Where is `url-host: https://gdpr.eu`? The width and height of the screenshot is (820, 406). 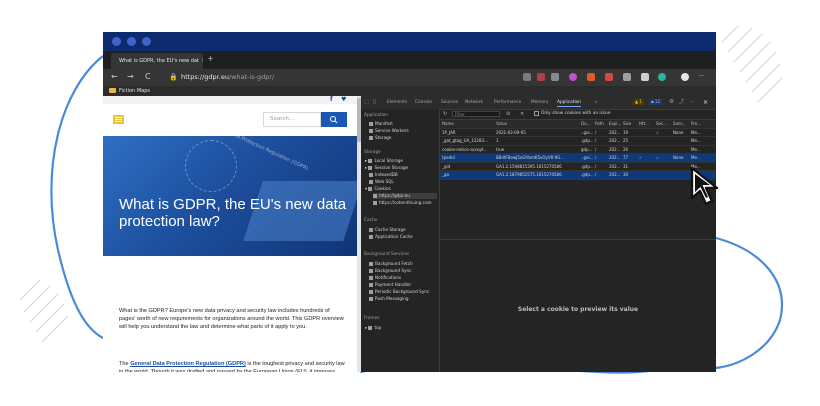
url-host: https://gdpr.eu is located at coordinates (205, 77).